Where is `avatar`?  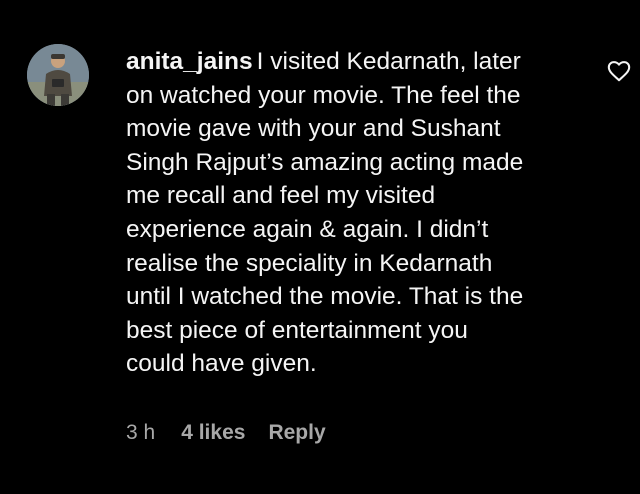 avatar is located at coordinates (58, 75).